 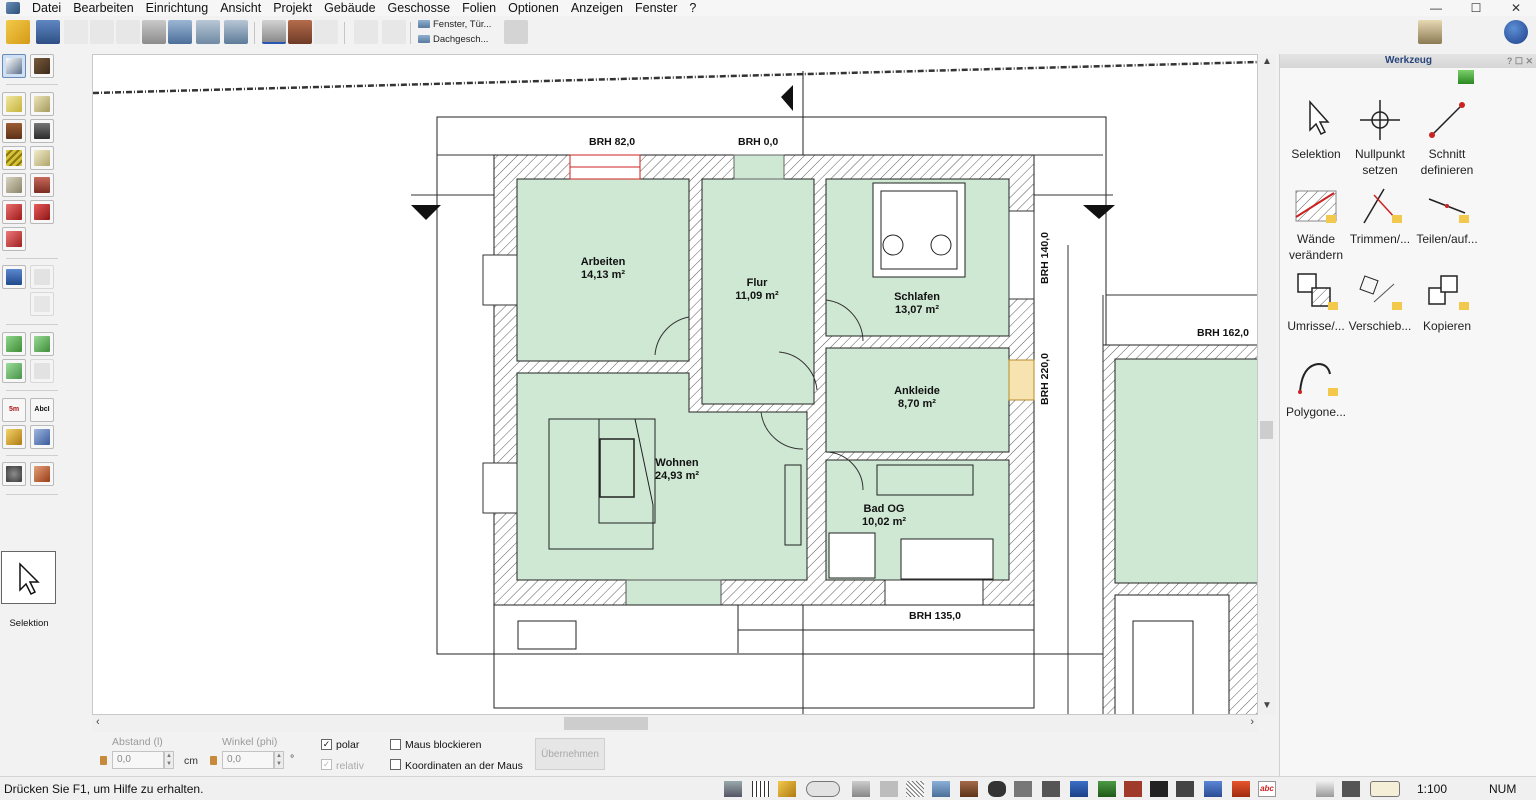 I want to click on tool-kopieren: Kopieren, so click(x=1447, y=300).